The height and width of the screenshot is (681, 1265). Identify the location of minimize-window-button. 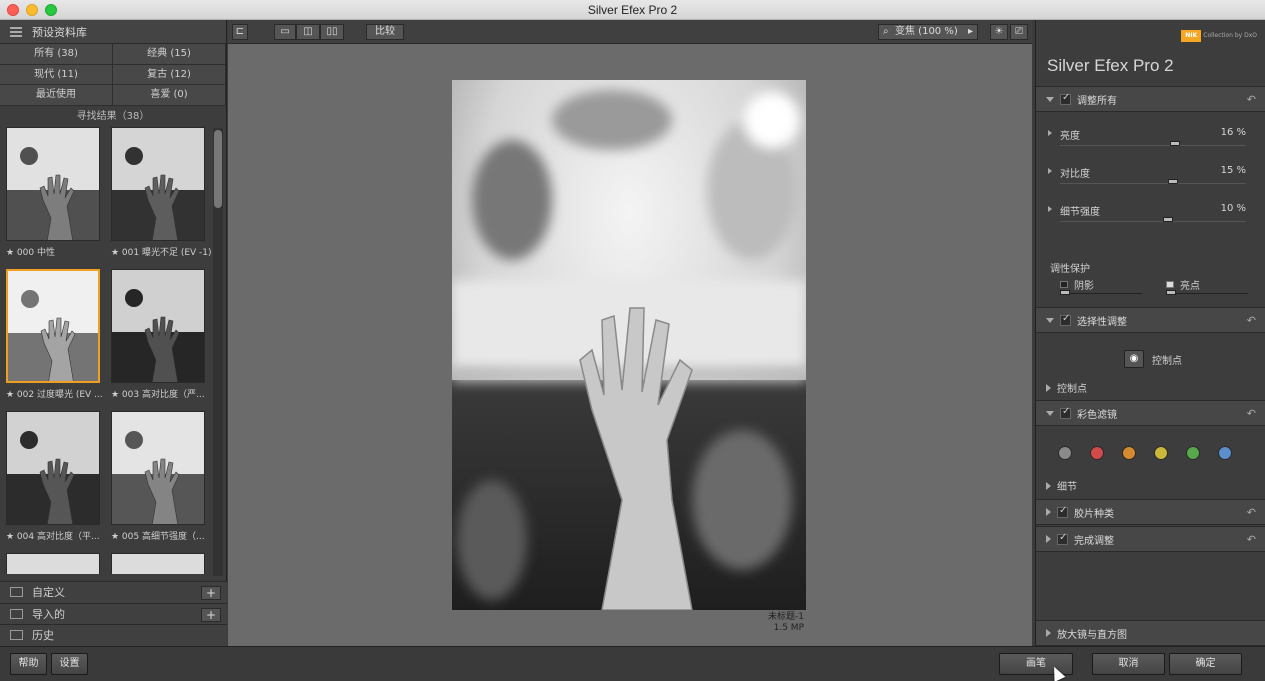
(32, 10).